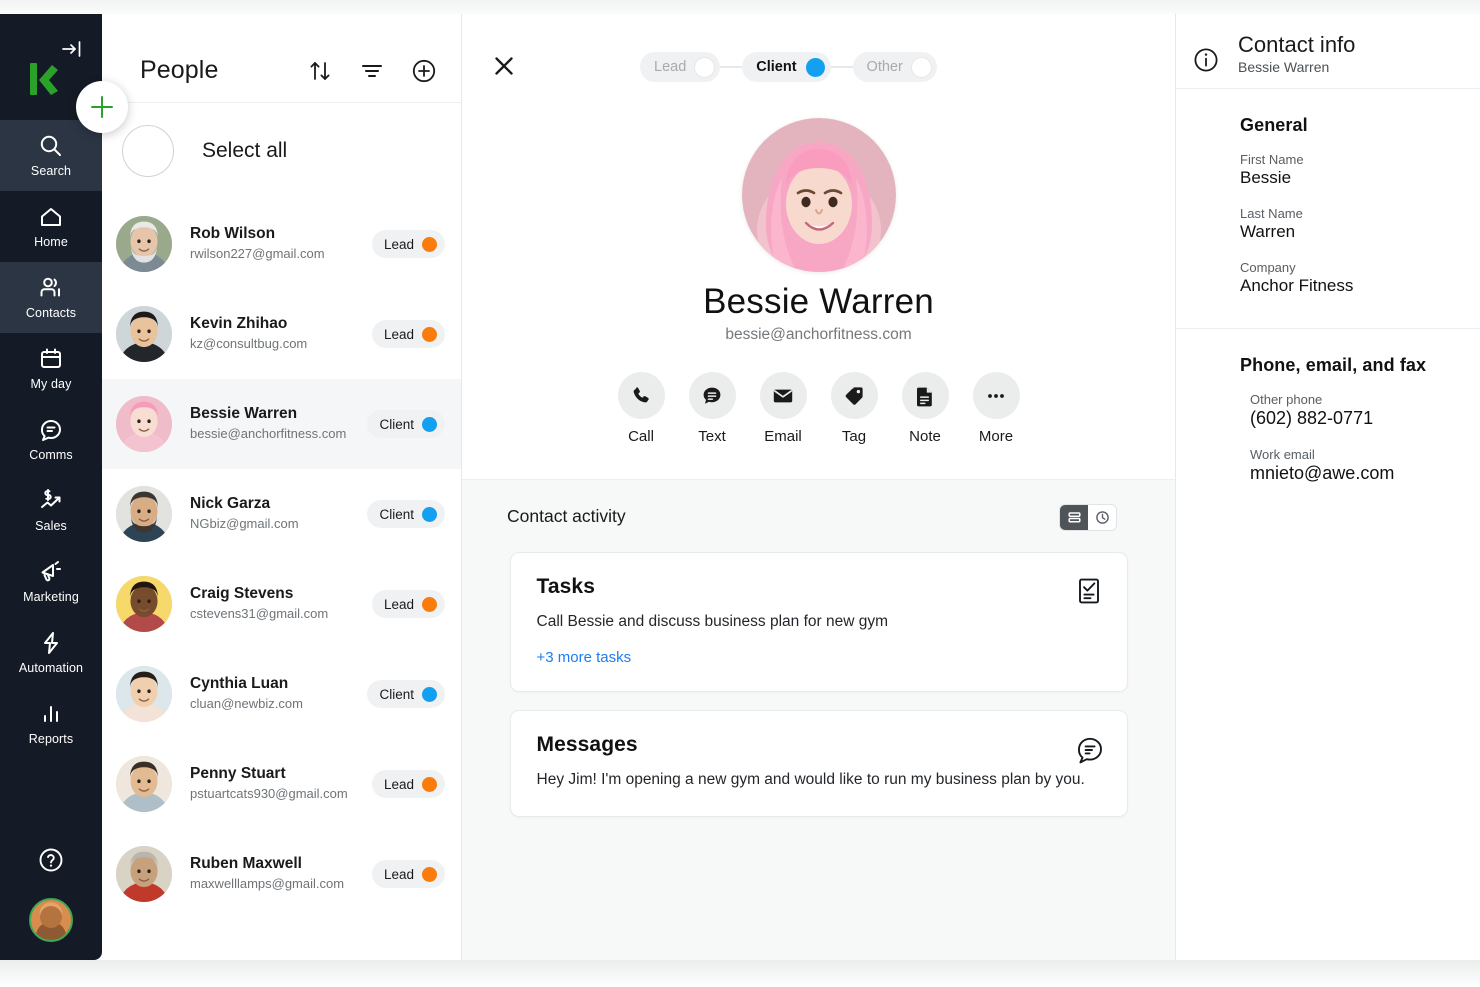  What do you see at coordinates (269, 794) in the screenshot?
I see `contact-email: pstuartcats930@gmail.com` at bounding box center [269, 794].